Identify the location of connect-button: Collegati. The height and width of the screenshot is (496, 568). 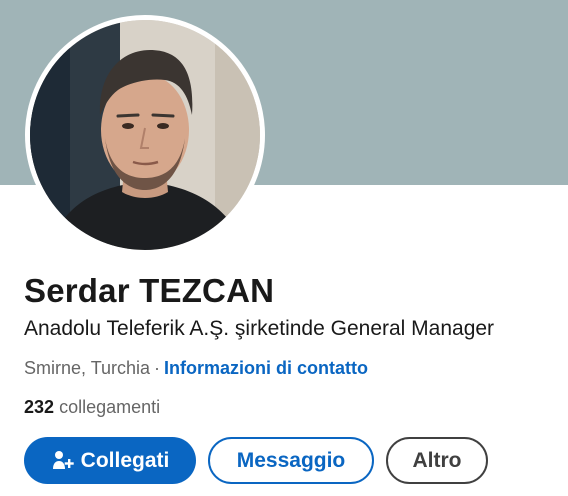
(110, 460).